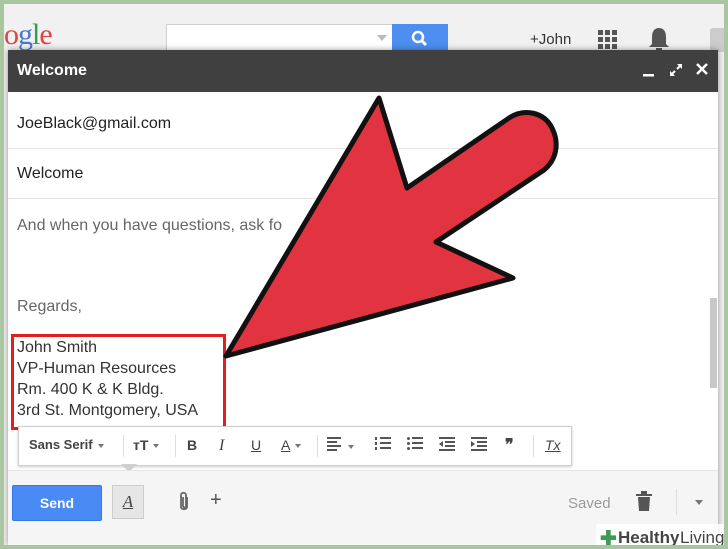 This screenshot has width=728, height=549. What do you see at coordinates (608, 536) in the screenshot?
I see `plus-logo-icon: ✚` at bounding box center [608, 536].